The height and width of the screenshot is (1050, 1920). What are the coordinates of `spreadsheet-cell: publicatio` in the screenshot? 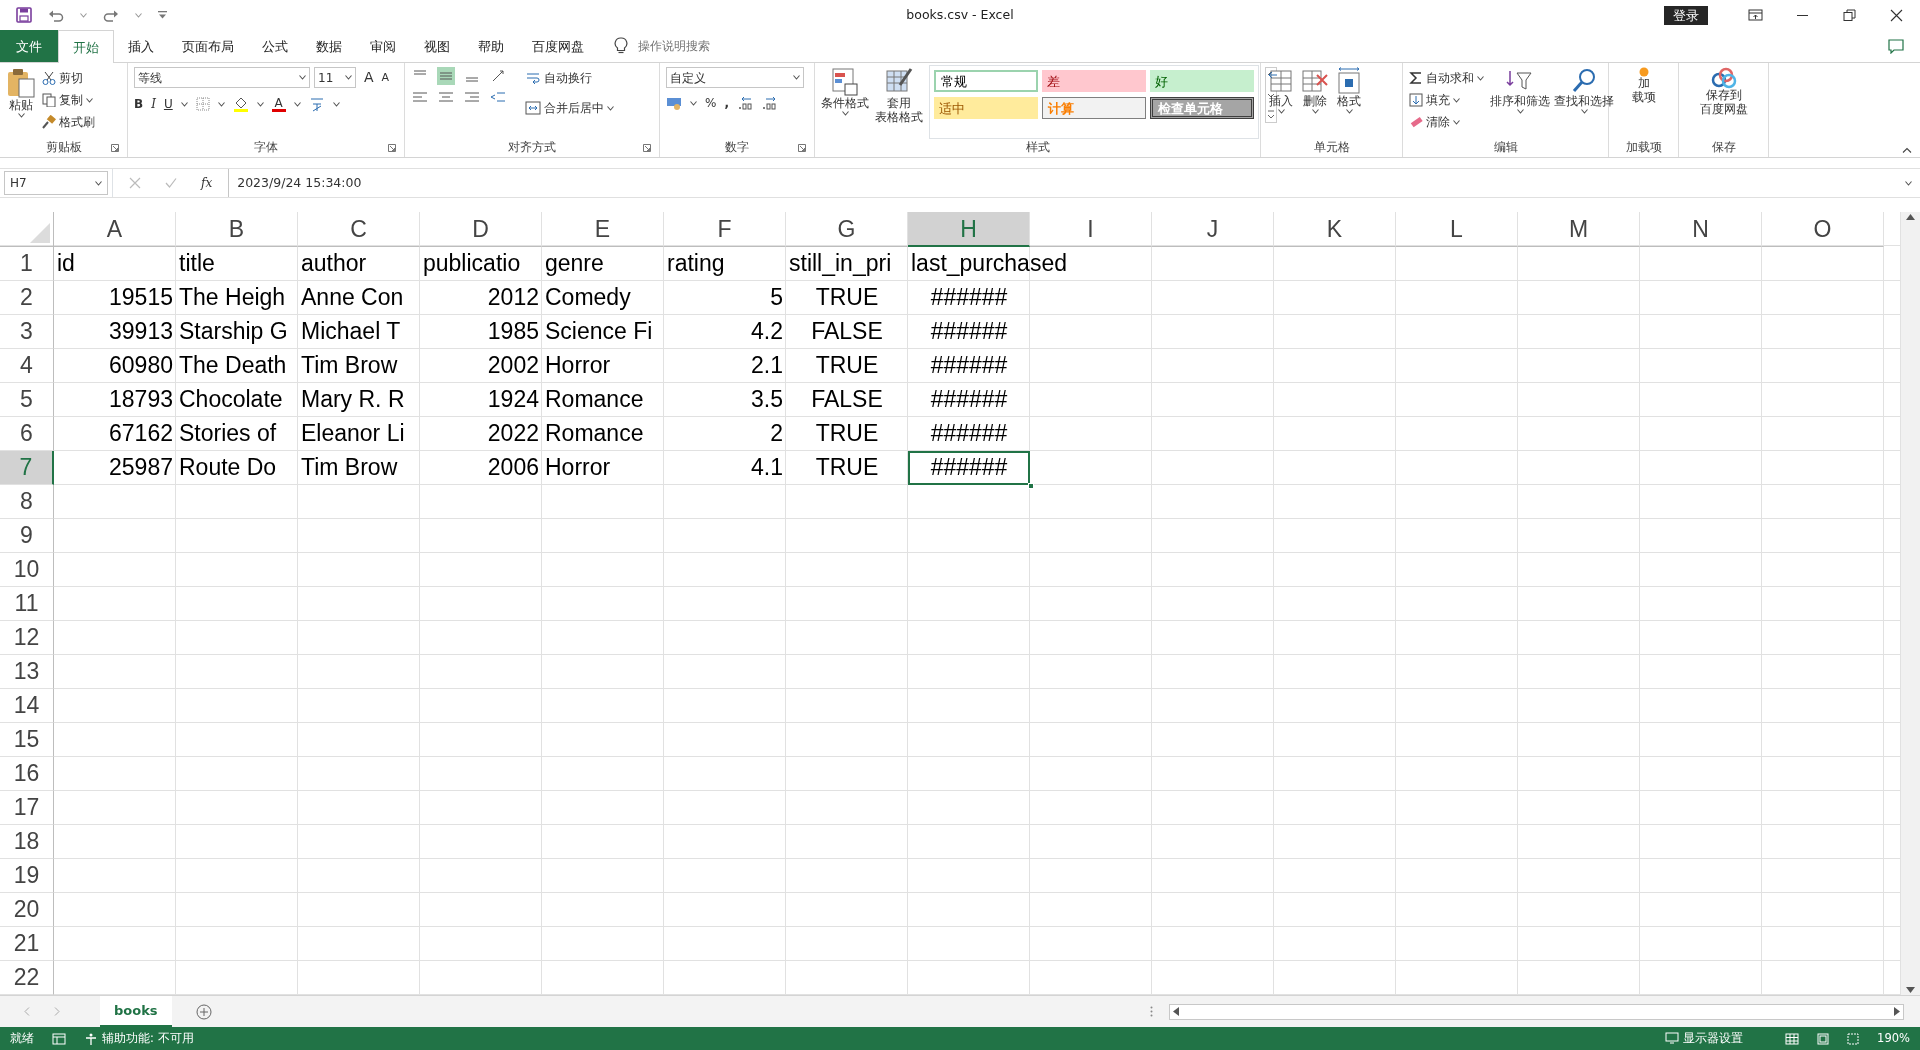 It's located at (472, 263).